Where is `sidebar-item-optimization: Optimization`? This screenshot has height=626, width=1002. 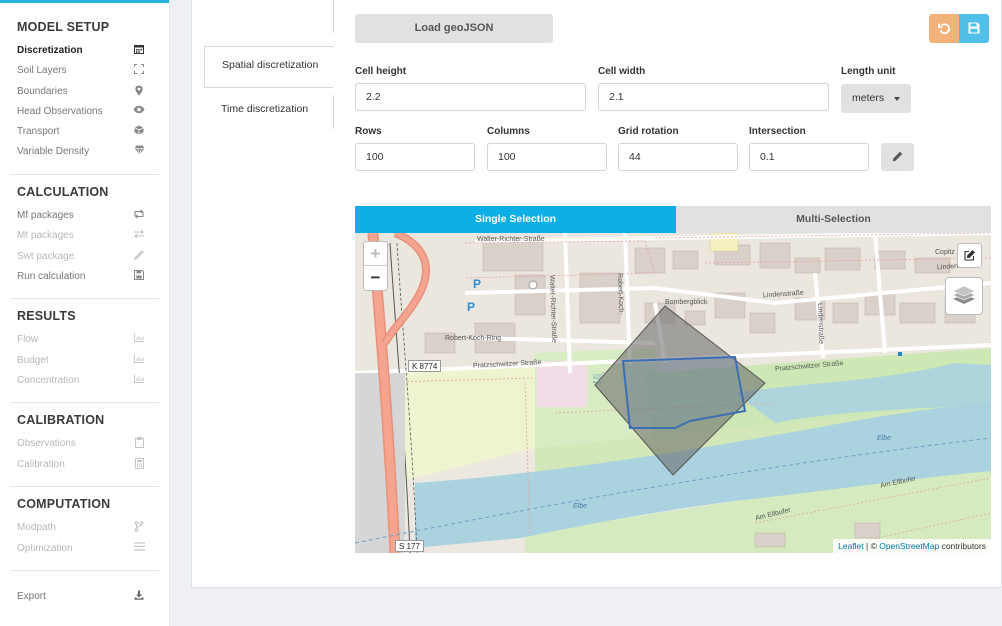
sidebar-item-optimization: Optimization is located at coordinates (85, 549).